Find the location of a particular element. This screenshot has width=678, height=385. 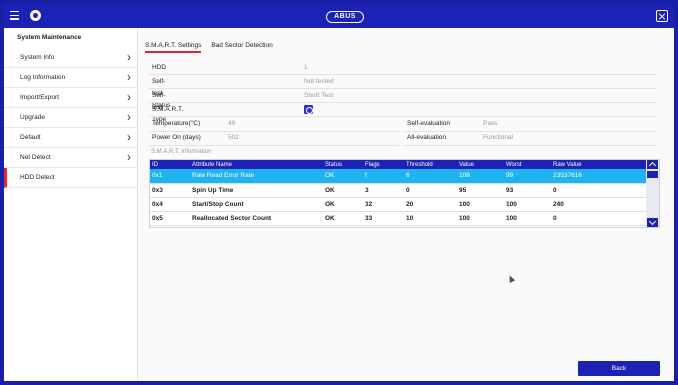

column-header-id: ID is located at coordinates (170, 164).